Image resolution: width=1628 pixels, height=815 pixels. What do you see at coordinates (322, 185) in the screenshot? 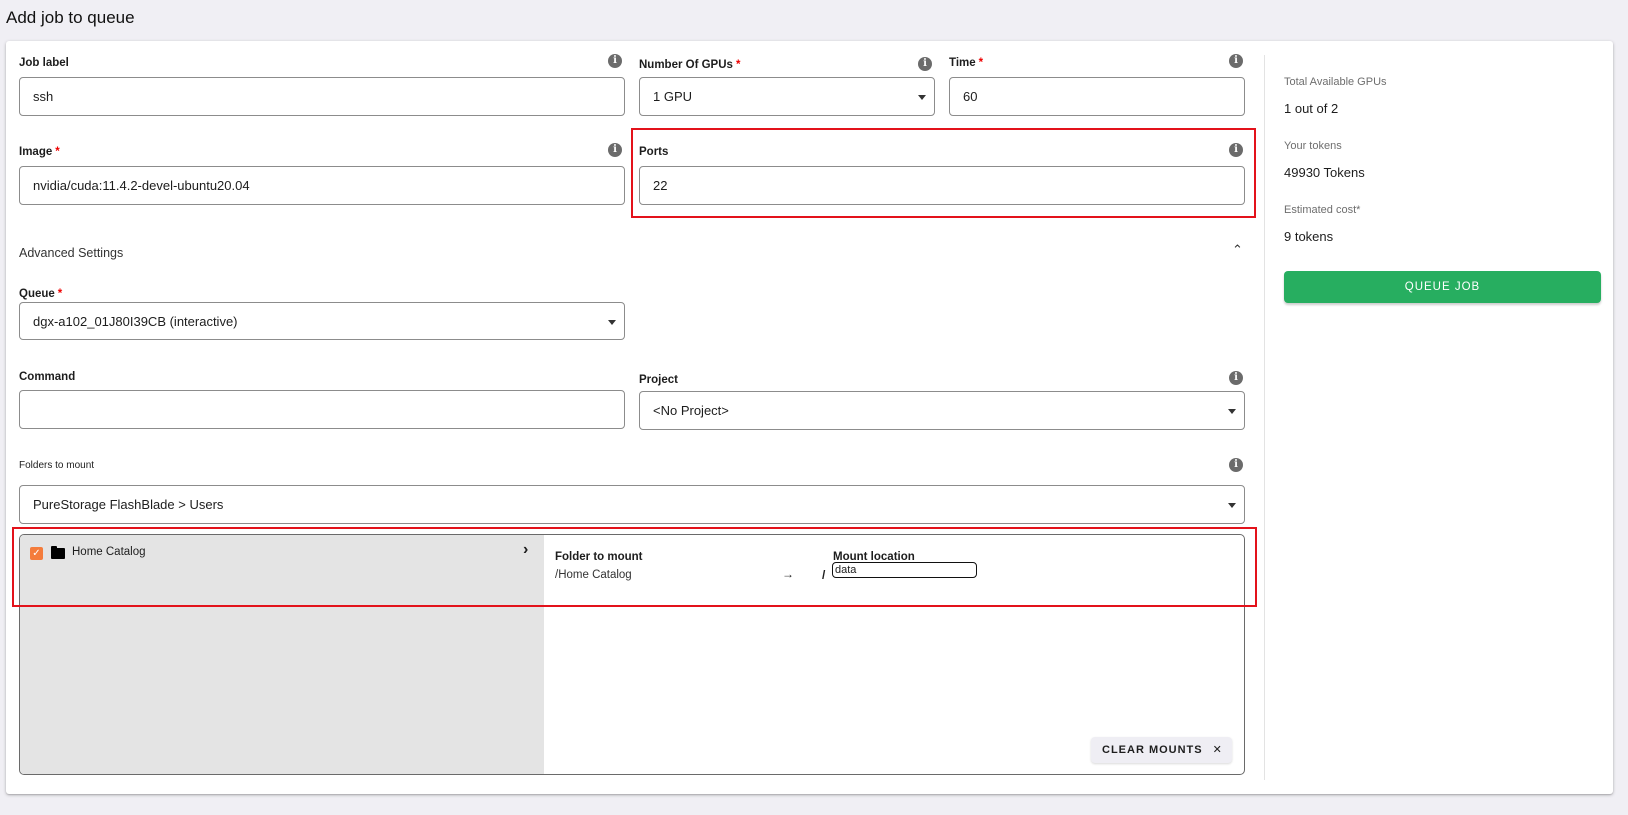
I see `image-input: nvidia/cuda:11.4.2-devel-ubuntu20.04` at bounding box center [322, 185].